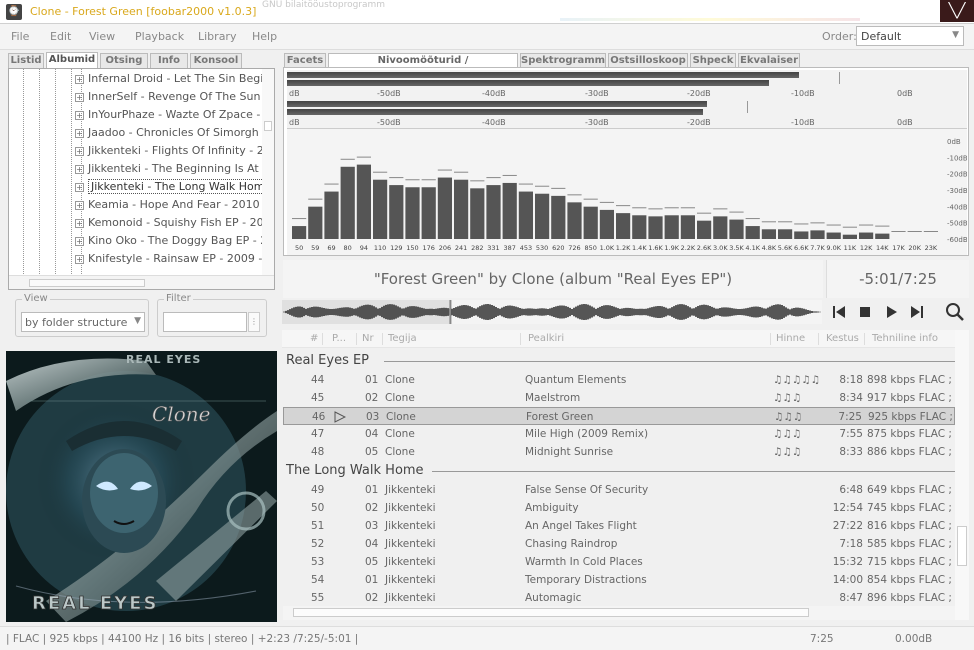 The height and width of the screenshot is (650, 974). What do you see at coordinates (328, 360) in the screenshot?
I see `playlist-group-header: Real Eyes EP` at bounding box center [328, 360].